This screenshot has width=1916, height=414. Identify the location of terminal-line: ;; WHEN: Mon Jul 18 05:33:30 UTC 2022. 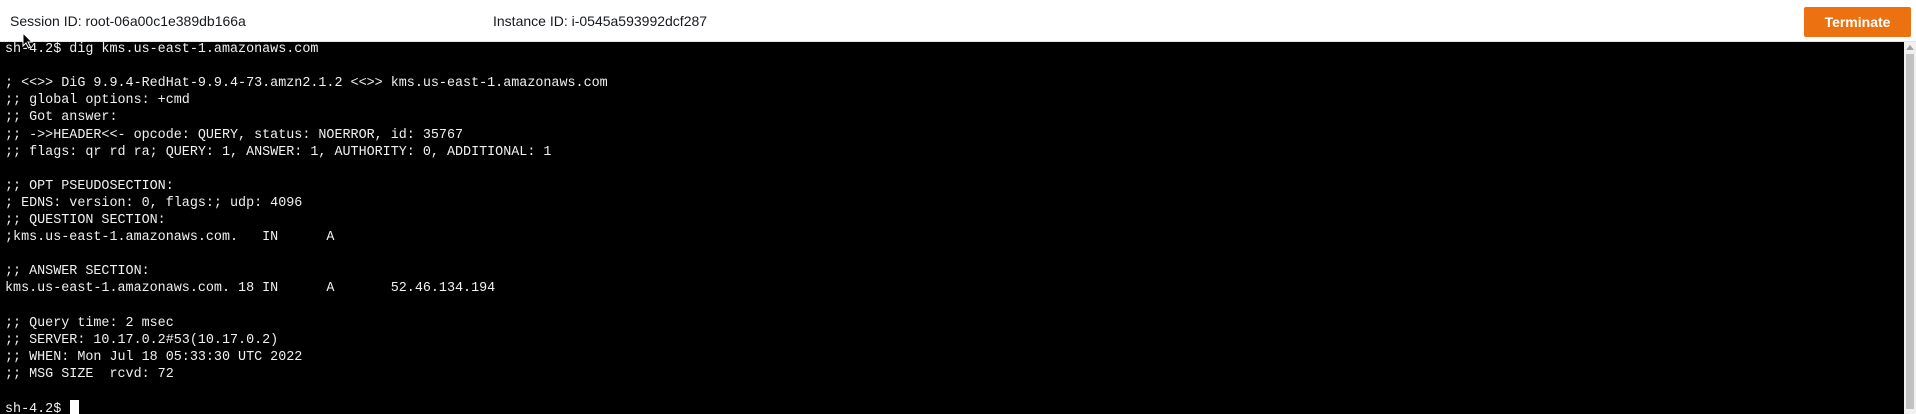
(154, 357).